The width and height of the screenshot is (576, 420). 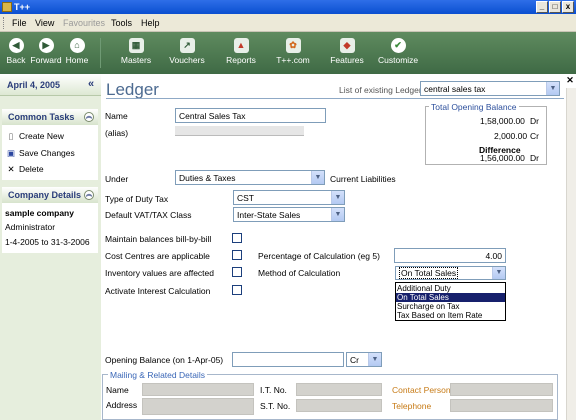 I want to click on company-period: 1-4-2005 to 31-3-2006, so click(x=47, y=242).